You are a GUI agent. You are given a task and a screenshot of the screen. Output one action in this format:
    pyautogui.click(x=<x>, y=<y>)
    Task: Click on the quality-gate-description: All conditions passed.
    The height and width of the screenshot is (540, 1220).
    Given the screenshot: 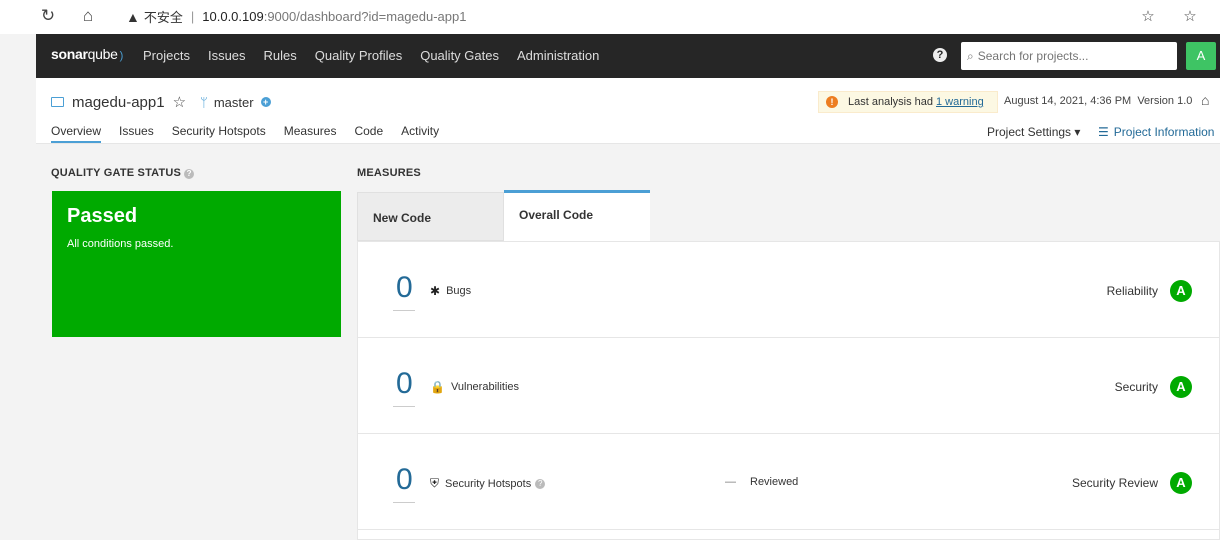 What is the action you would take?
    pyautogui.click(x=120, y=244)
    